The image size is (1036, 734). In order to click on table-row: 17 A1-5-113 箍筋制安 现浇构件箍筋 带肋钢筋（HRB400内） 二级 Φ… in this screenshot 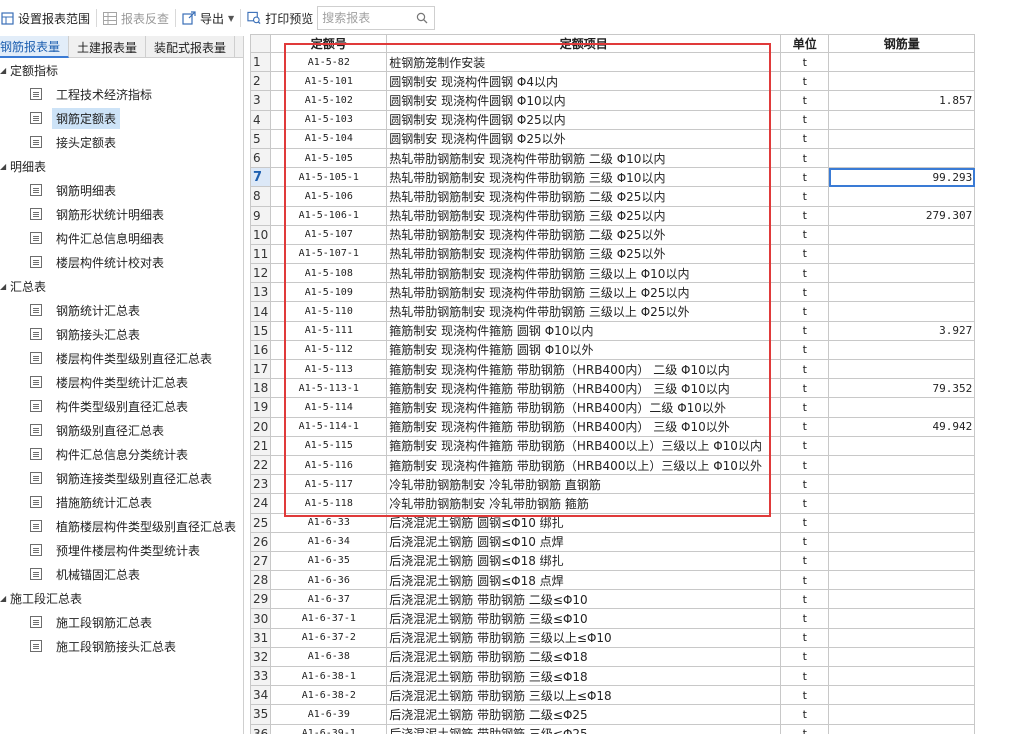, I will do `click(612, 369)`.